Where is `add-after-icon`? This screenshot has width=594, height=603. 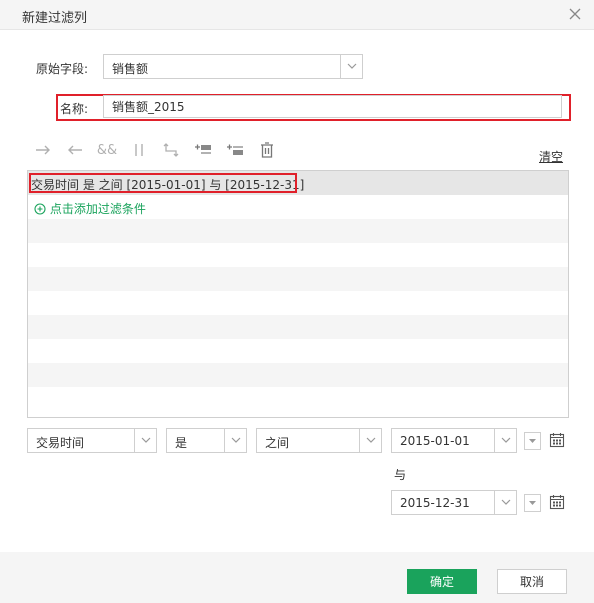
add-after-icon is located at coordinates (235, 152).